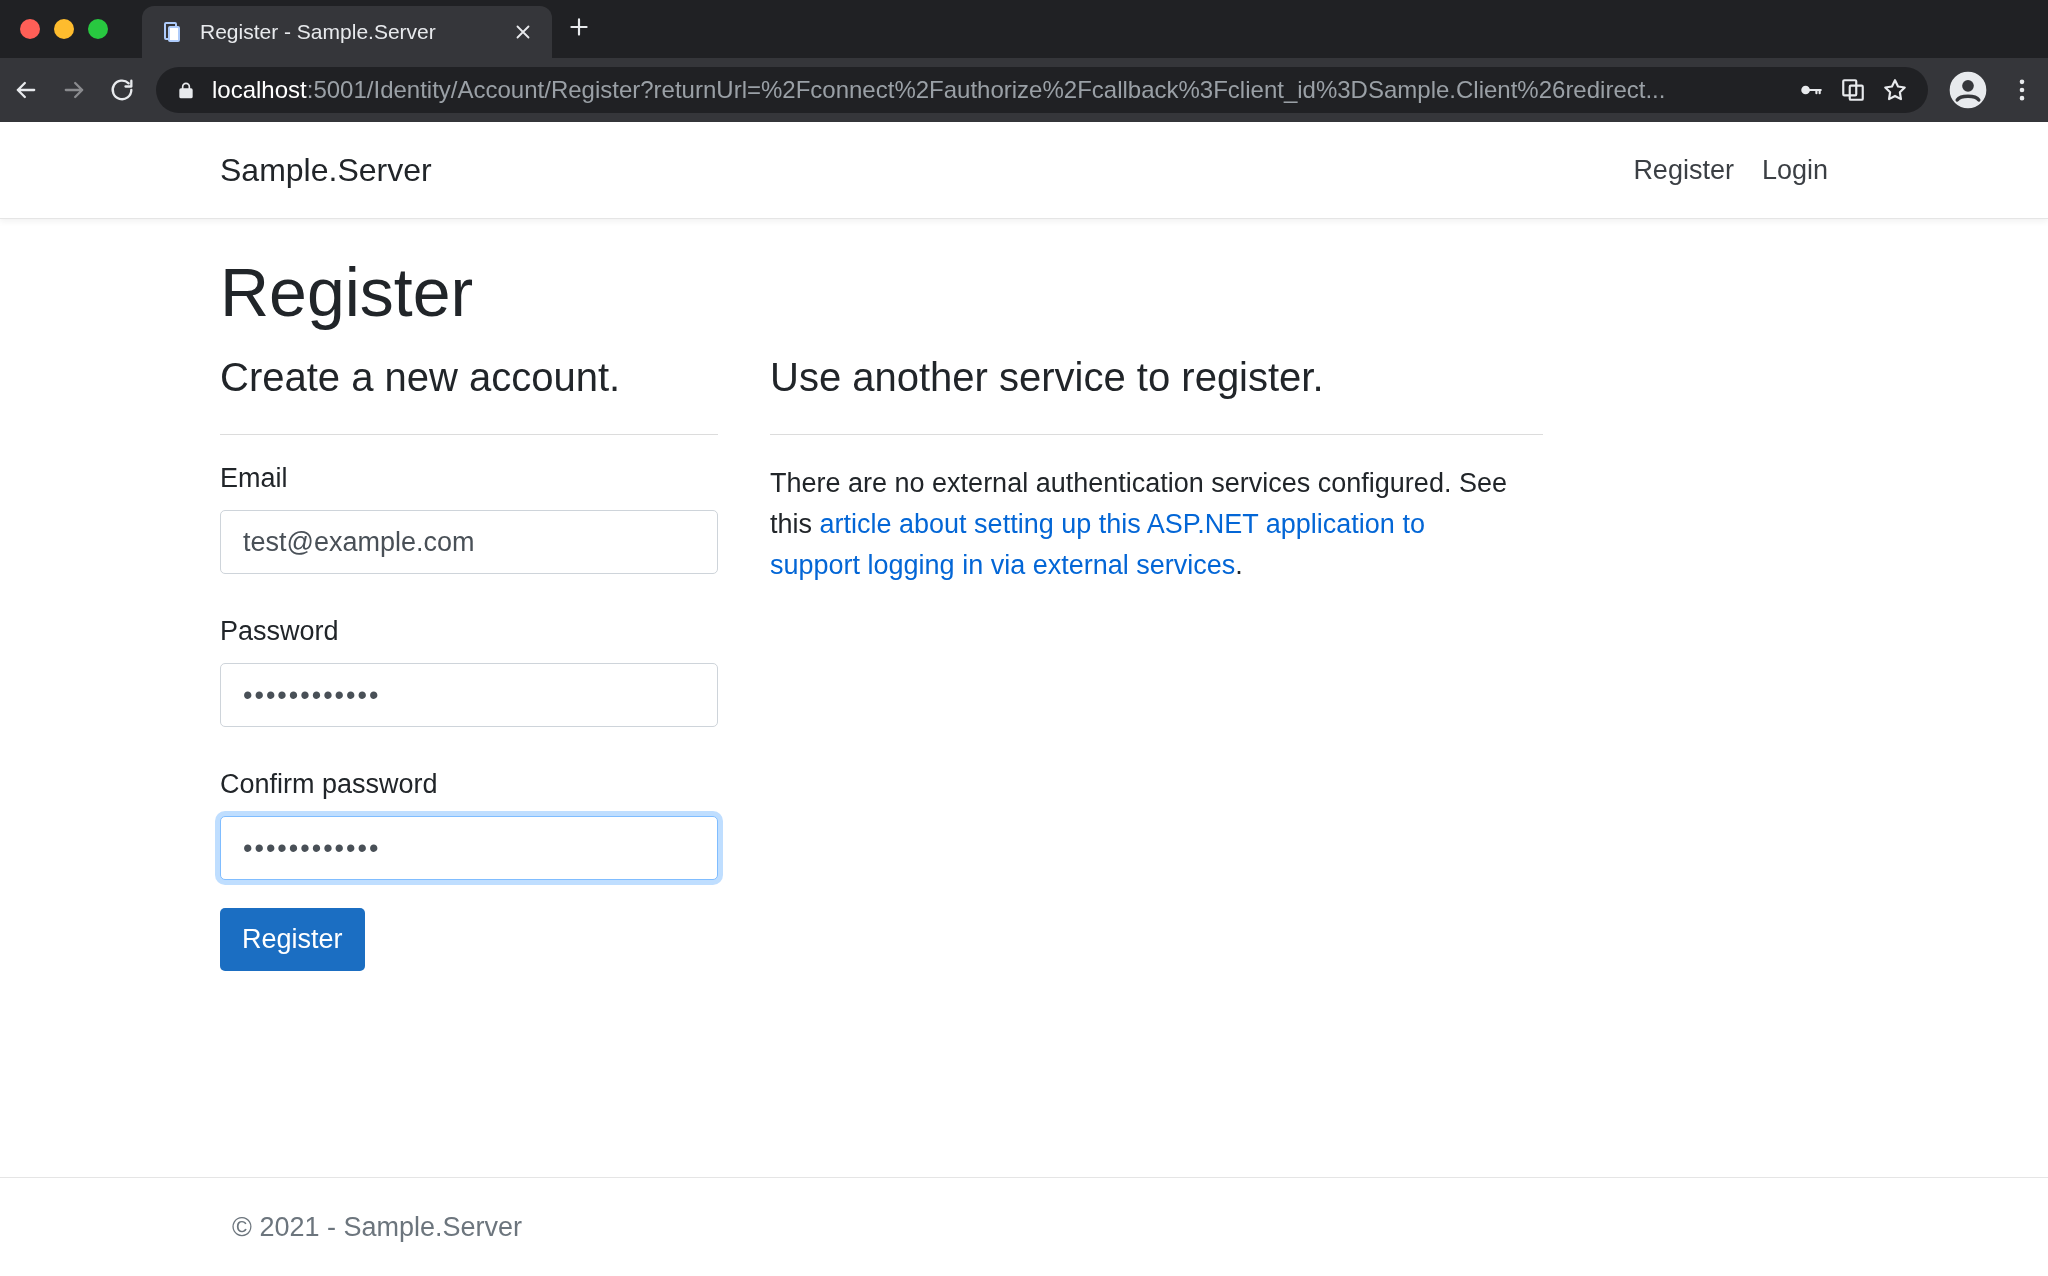 The height and width of the screenshot is (1276, 2048). What do you see at coordinates (1794, 170) in the screenshot?
I see `nav-link: Login` at bounding box center [1794, 170].